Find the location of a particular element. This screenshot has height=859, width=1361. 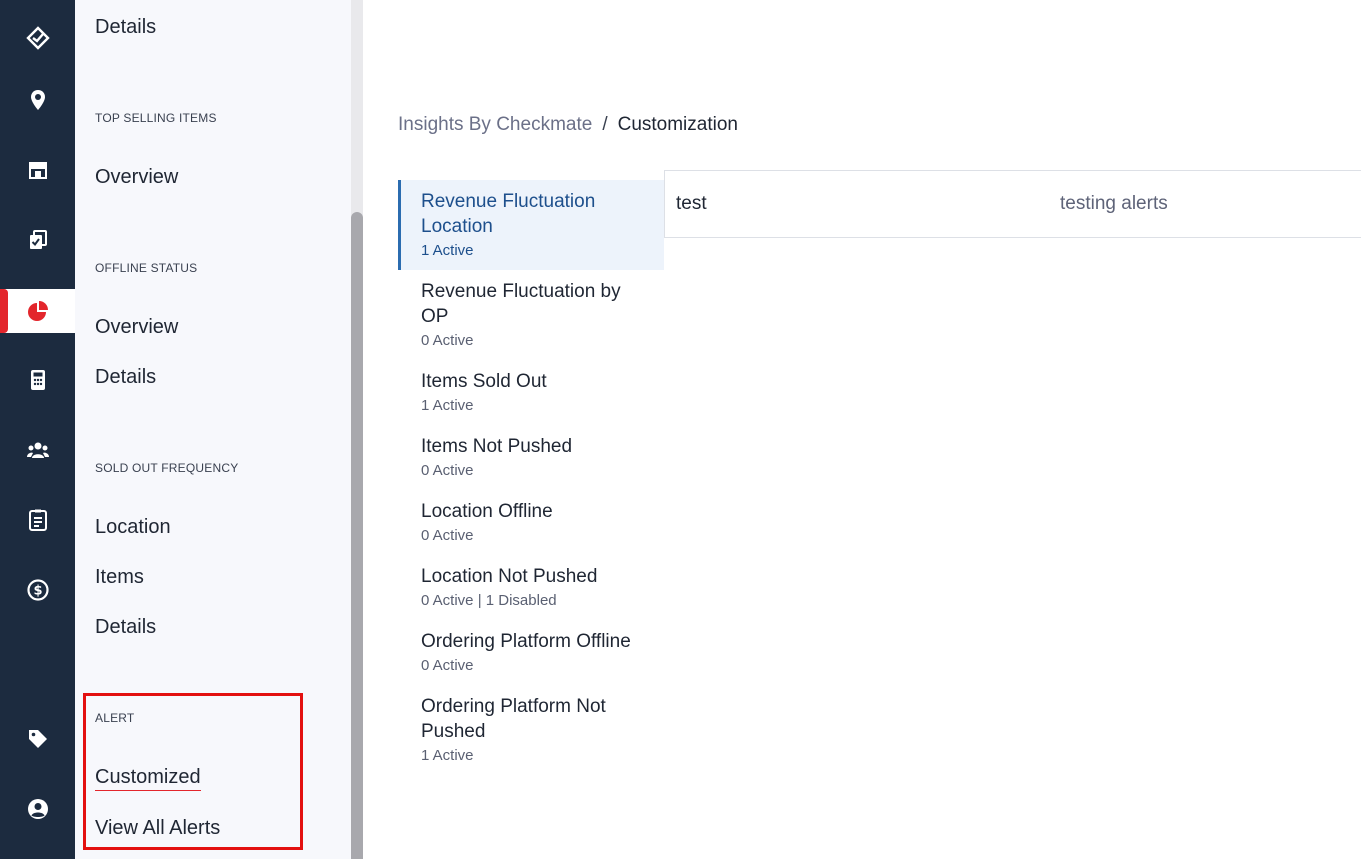

logo-icon is located at coordinates (37, 38).